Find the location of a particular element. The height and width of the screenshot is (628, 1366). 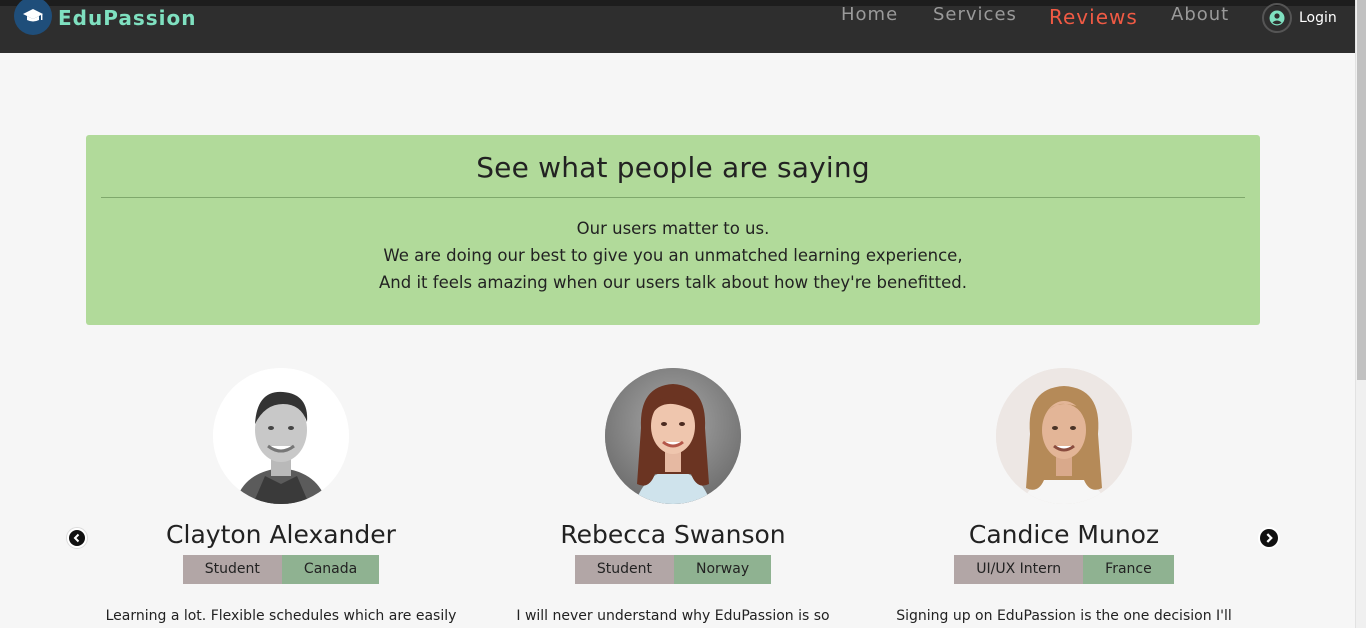

reviewer-country-badge: France is located at coordinates (1128, 569).